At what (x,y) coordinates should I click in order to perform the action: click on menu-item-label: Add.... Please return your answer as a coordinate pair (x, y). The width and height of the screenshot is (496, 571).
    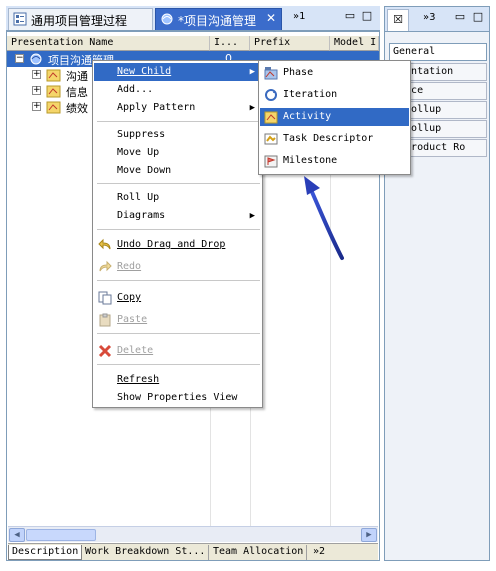
    Looking at the image, I should click on (135, 89).